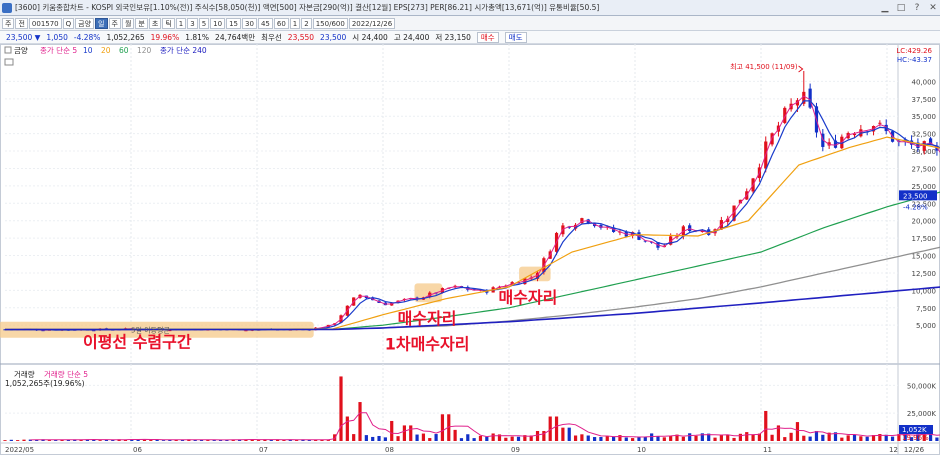  Describe the element at coordinates (914, 51) in the screenshot. I see `lc-label: LC:429.26` at that location.